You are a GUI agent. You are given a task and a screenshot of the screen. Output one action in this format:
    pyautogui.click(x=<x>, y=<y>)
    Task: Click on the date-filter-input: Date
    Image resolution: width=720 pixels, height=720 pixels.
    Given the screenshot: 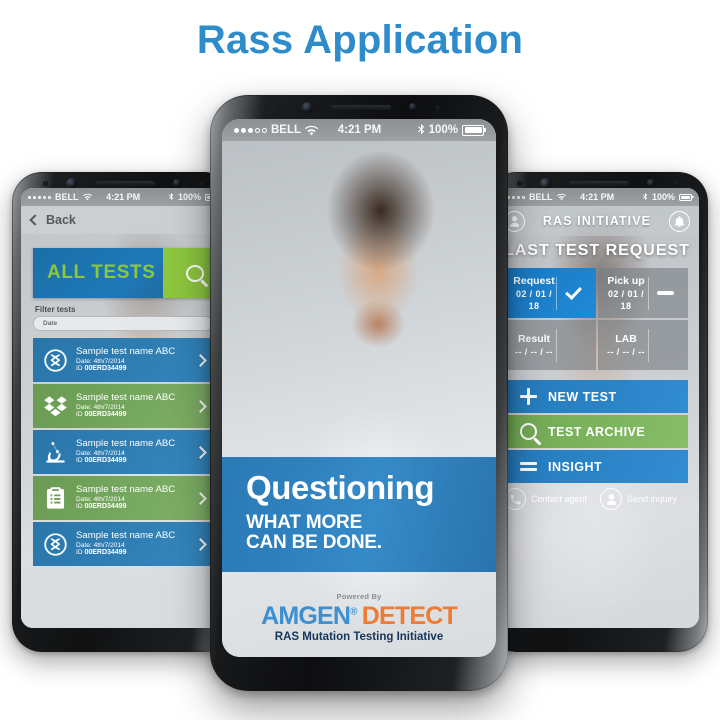 What is the action you would take?
    pyautogui.click(x=123, y=323)
    